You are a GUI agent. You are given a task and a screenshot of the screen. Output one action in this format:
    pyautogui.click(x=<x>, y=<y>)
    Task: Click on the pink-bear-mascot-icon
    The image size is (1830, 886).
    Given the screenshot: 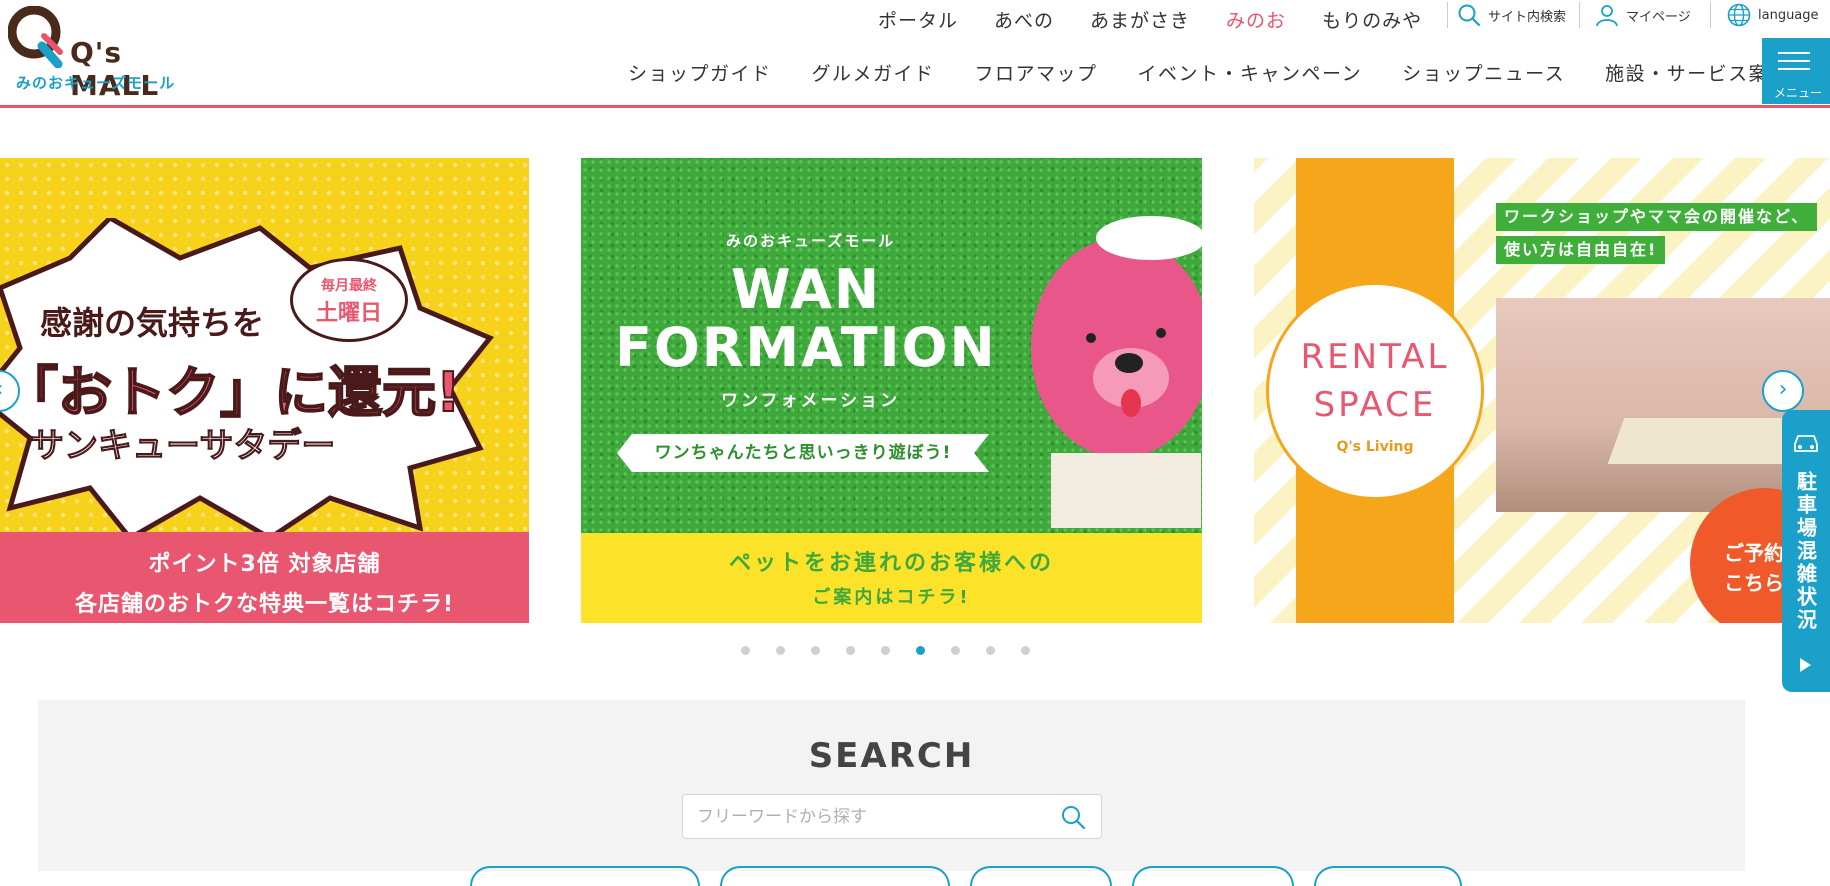 What is the action you would take?
    pyautogui.click(x=1116, y=372)
    